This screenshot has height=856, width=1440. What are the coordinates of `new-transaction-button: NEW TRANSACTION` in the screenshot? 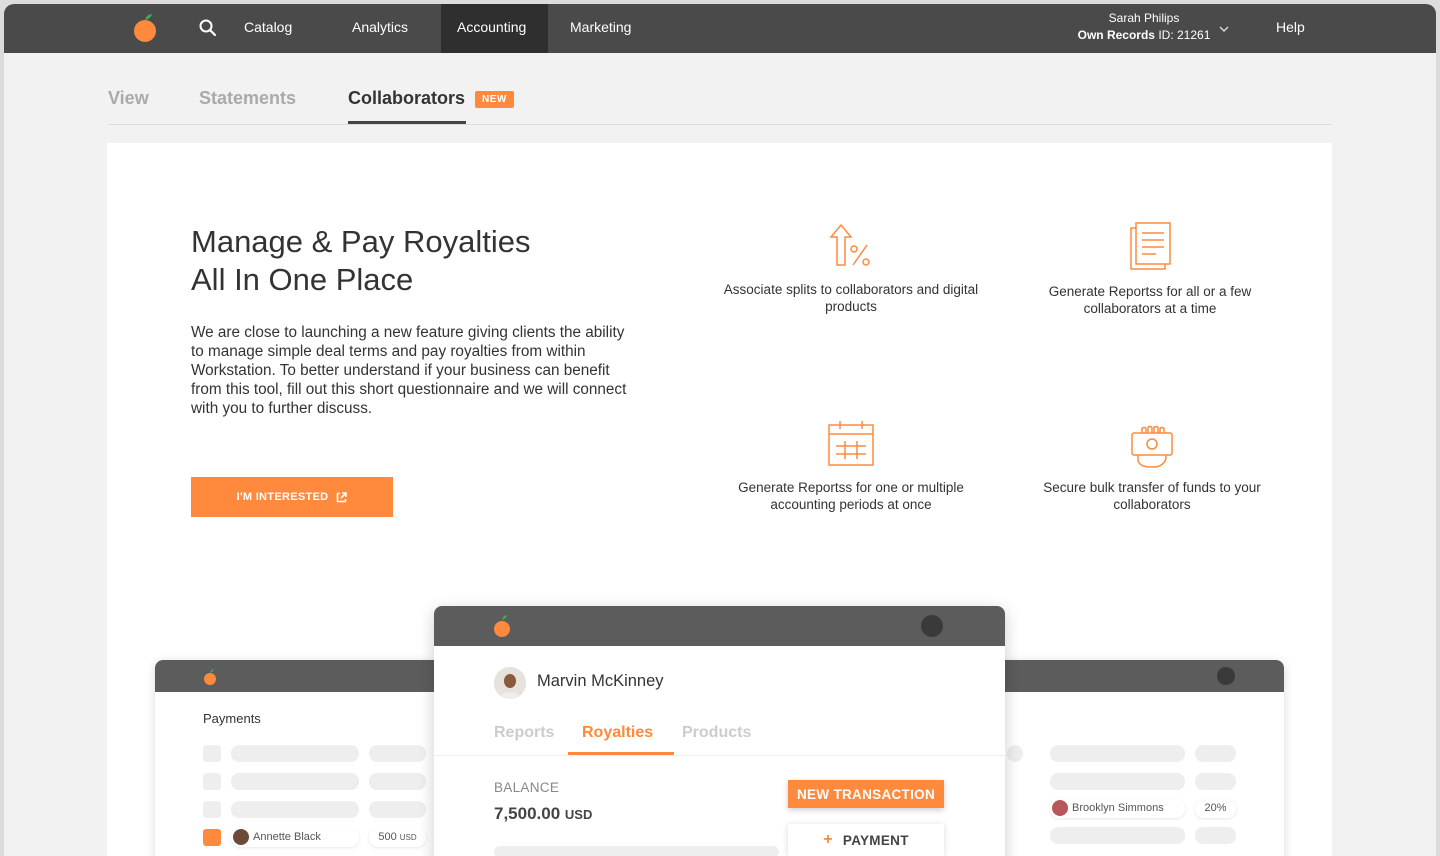 It's located at (866, 794).